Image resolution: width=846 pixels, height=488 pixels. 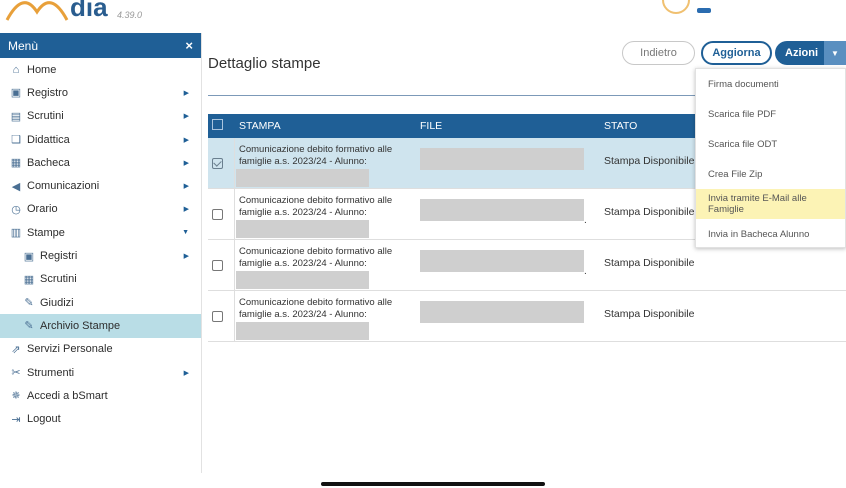 What do you see at coordinates (100, 232) in the screenshot?
I see `sidebar-item-stampe: ▥ Stampe ▼` at bounding box center [100, 232].